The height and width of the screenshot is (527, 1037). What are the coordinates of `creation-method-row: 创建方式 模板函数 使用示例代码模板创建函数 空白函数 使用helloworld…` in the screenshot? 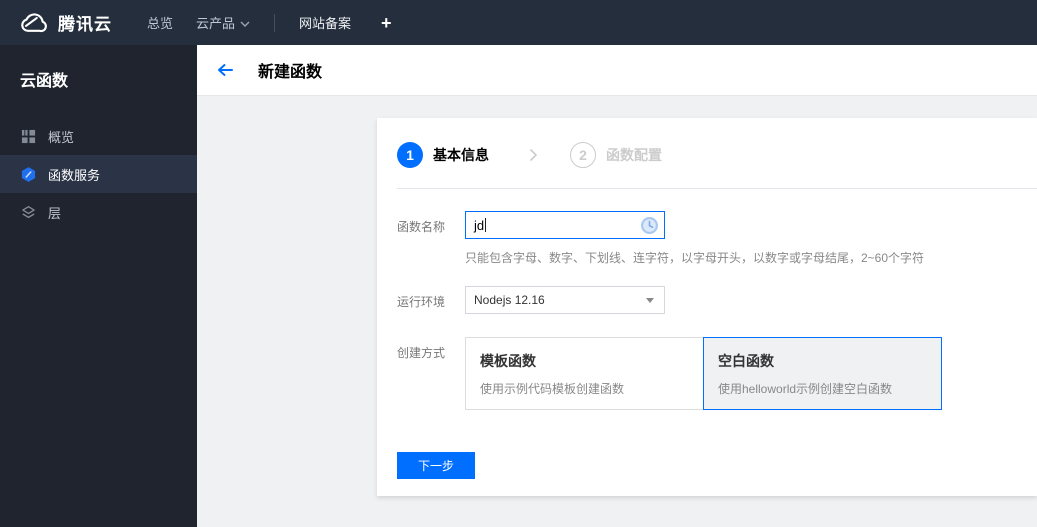 It's located at (707, 373).